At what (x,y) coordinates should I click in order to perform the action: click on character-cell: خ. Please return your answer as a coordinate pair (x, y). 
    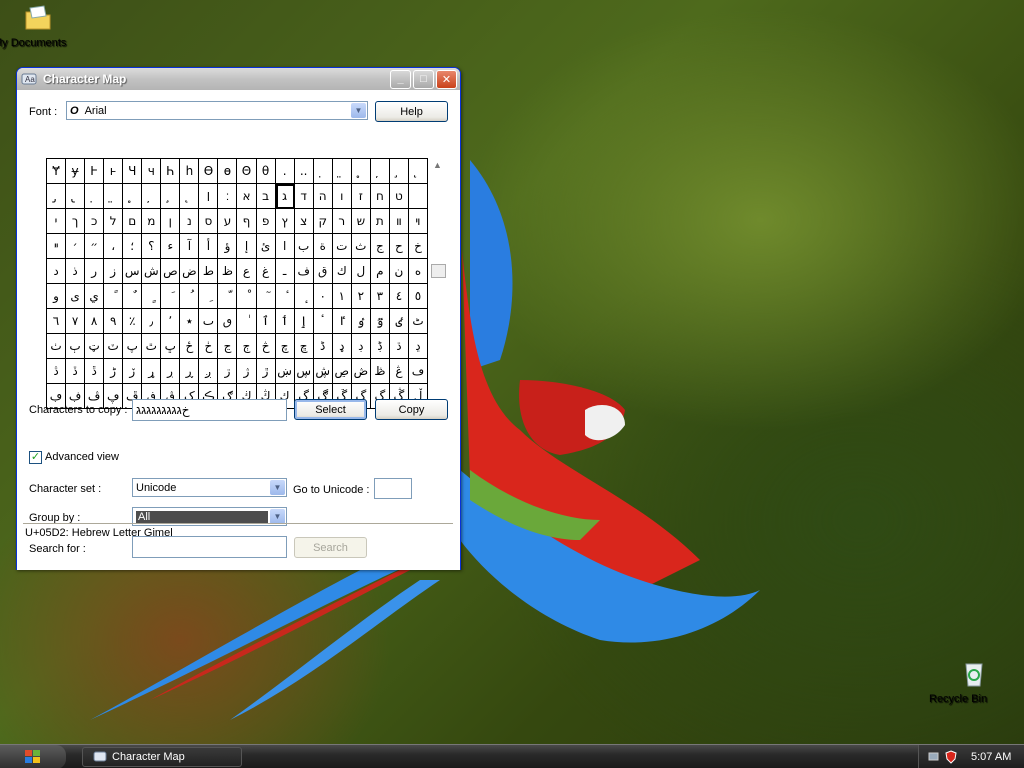
    Looking at the image, I should click on (418, 246).